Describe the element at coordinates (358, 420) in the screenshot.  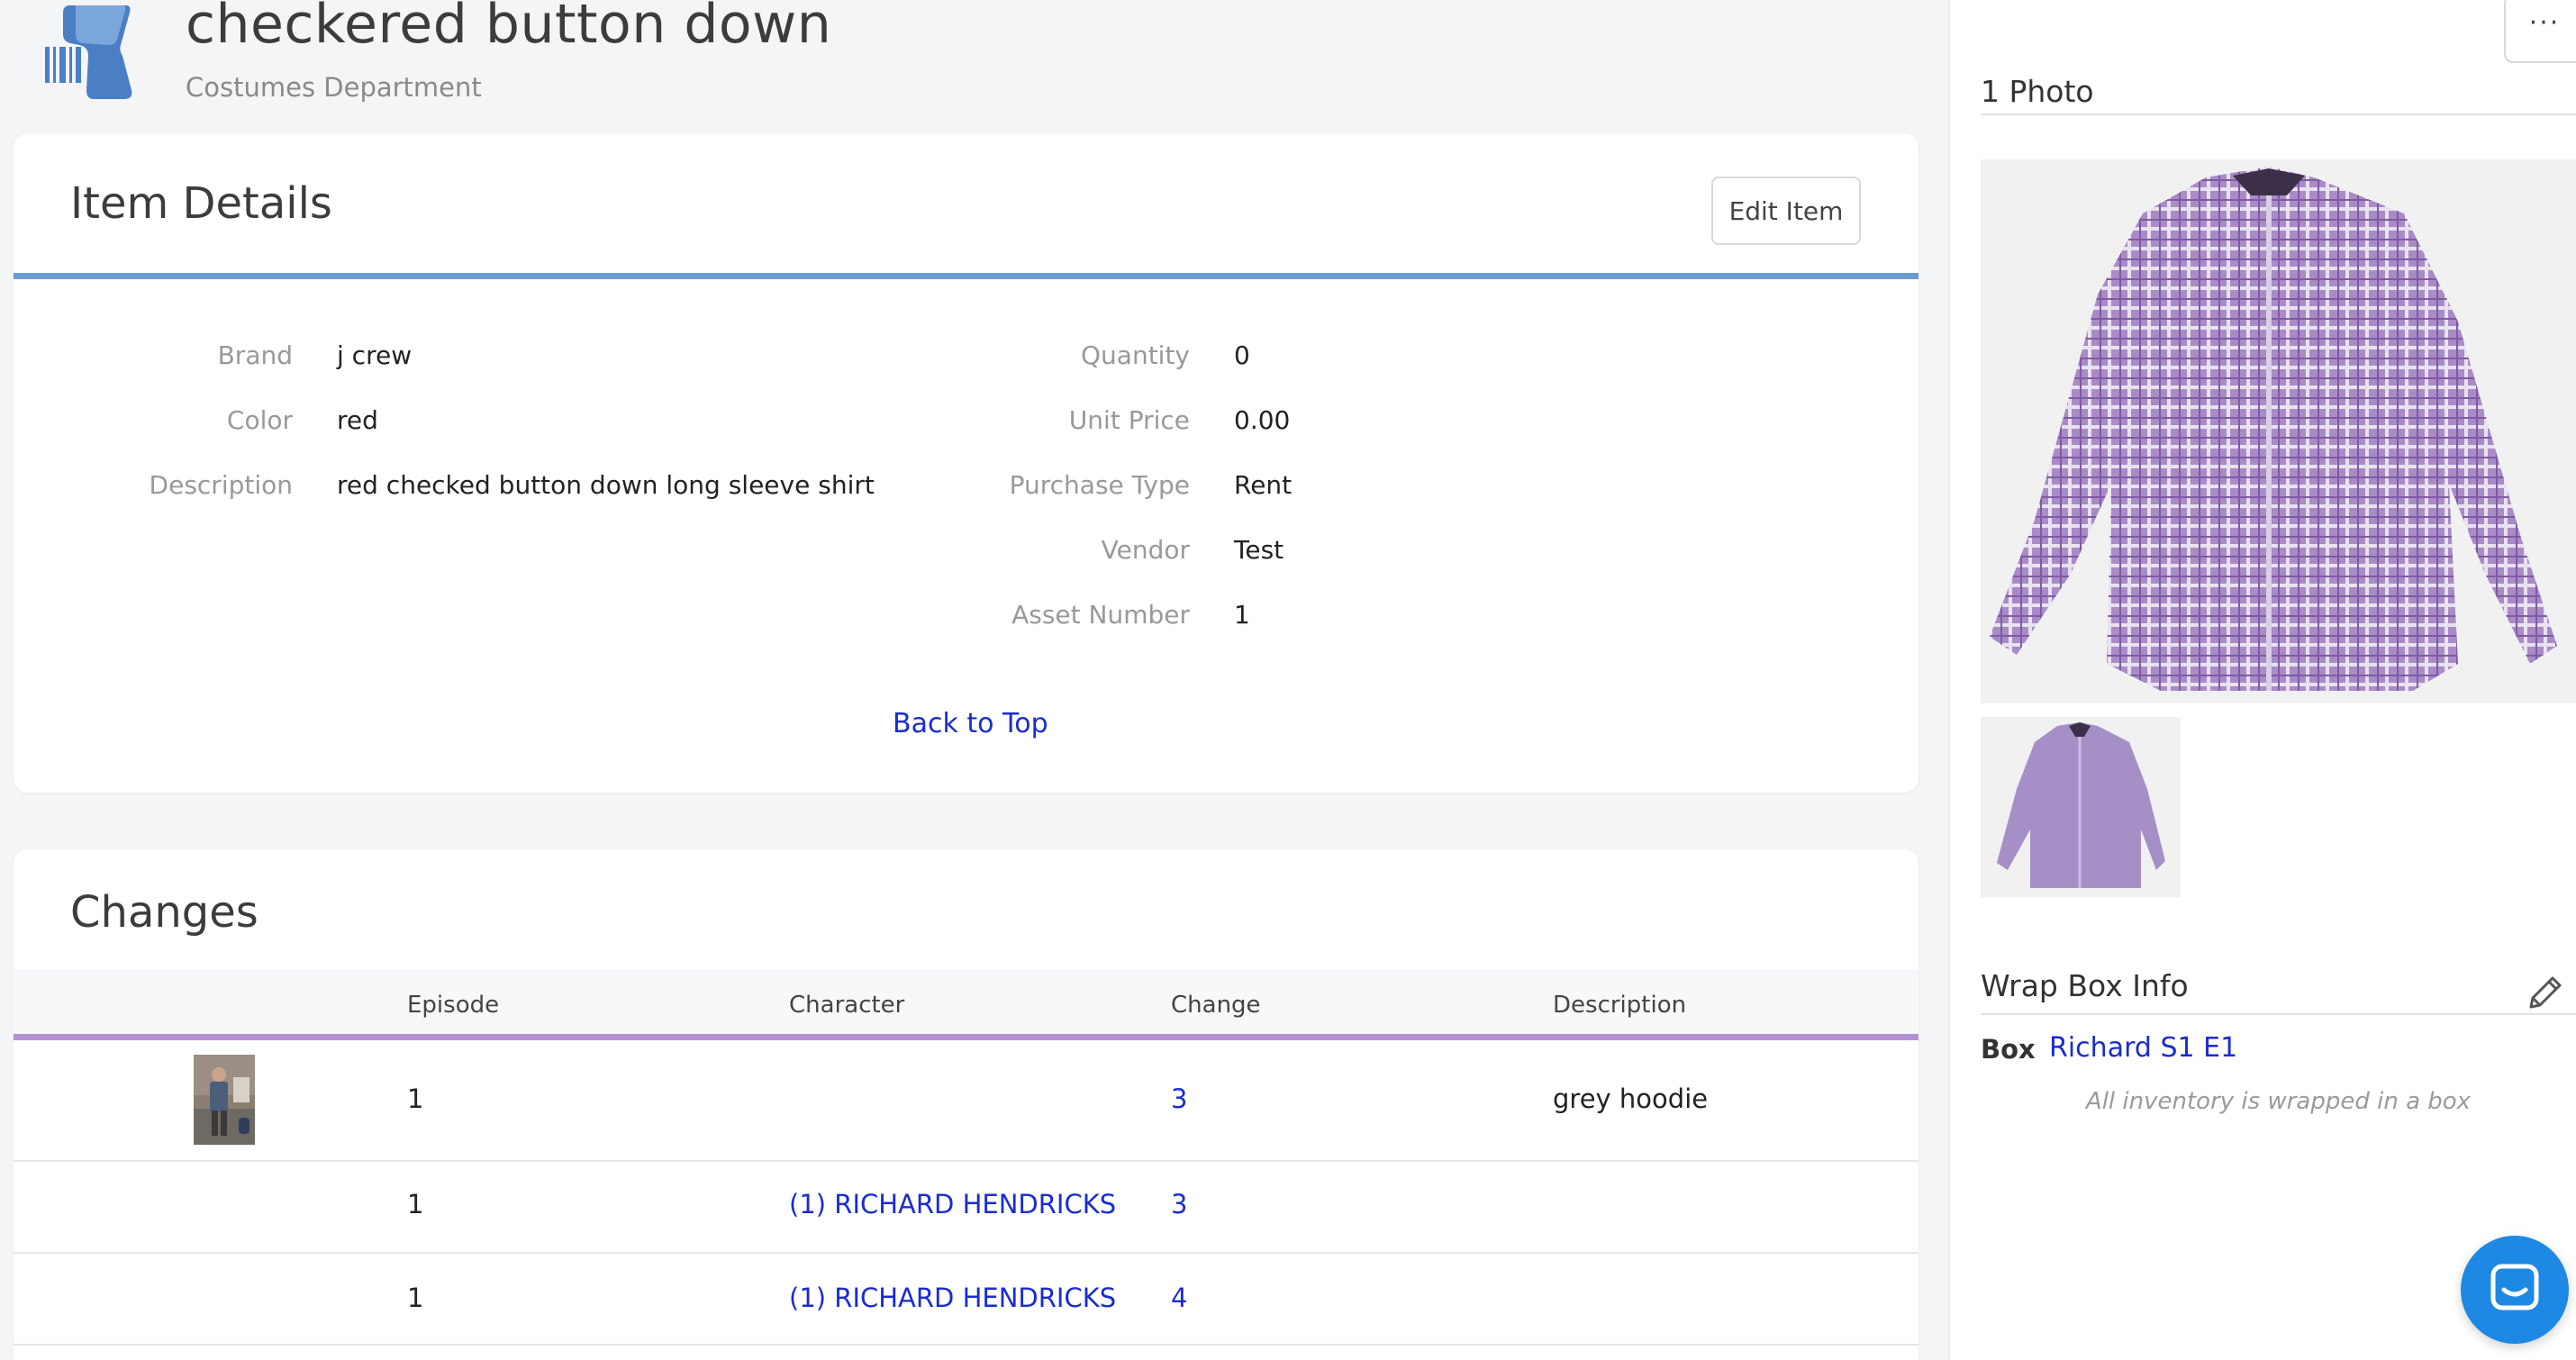
I see `color-value: red` at that location.